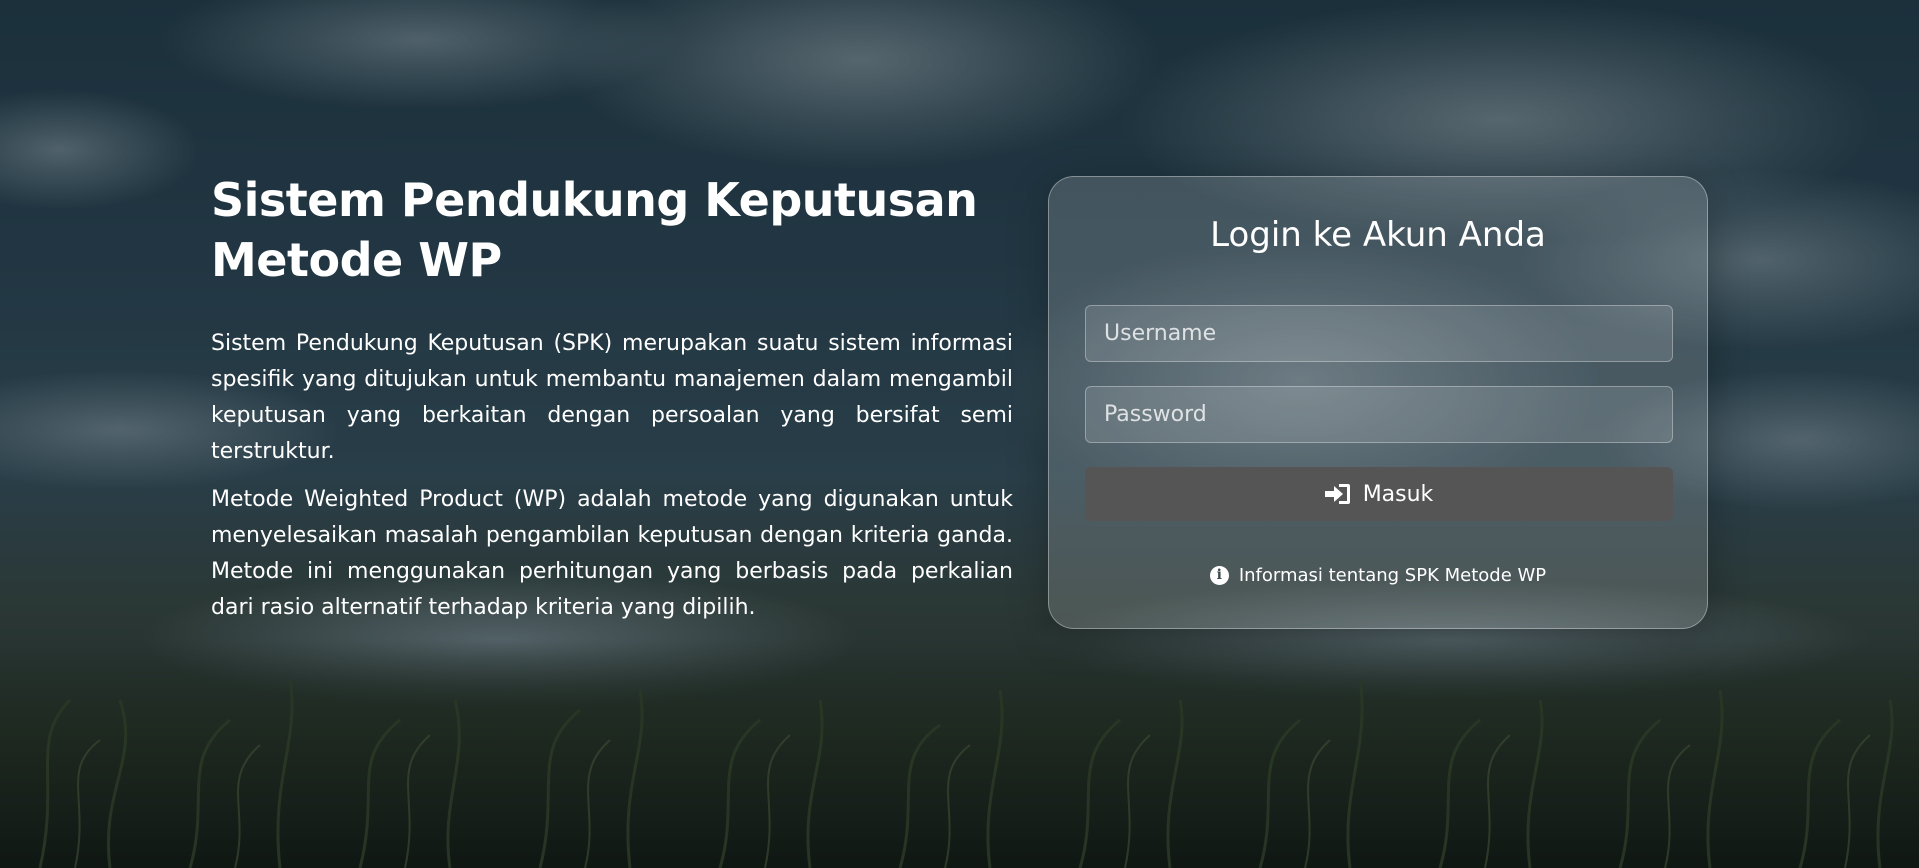 Image resolution: width=1919 pixels, height=868 pixels. I want to click on info-link-label: Informasi tentang SPK Metode WP, so click(1392, 575).